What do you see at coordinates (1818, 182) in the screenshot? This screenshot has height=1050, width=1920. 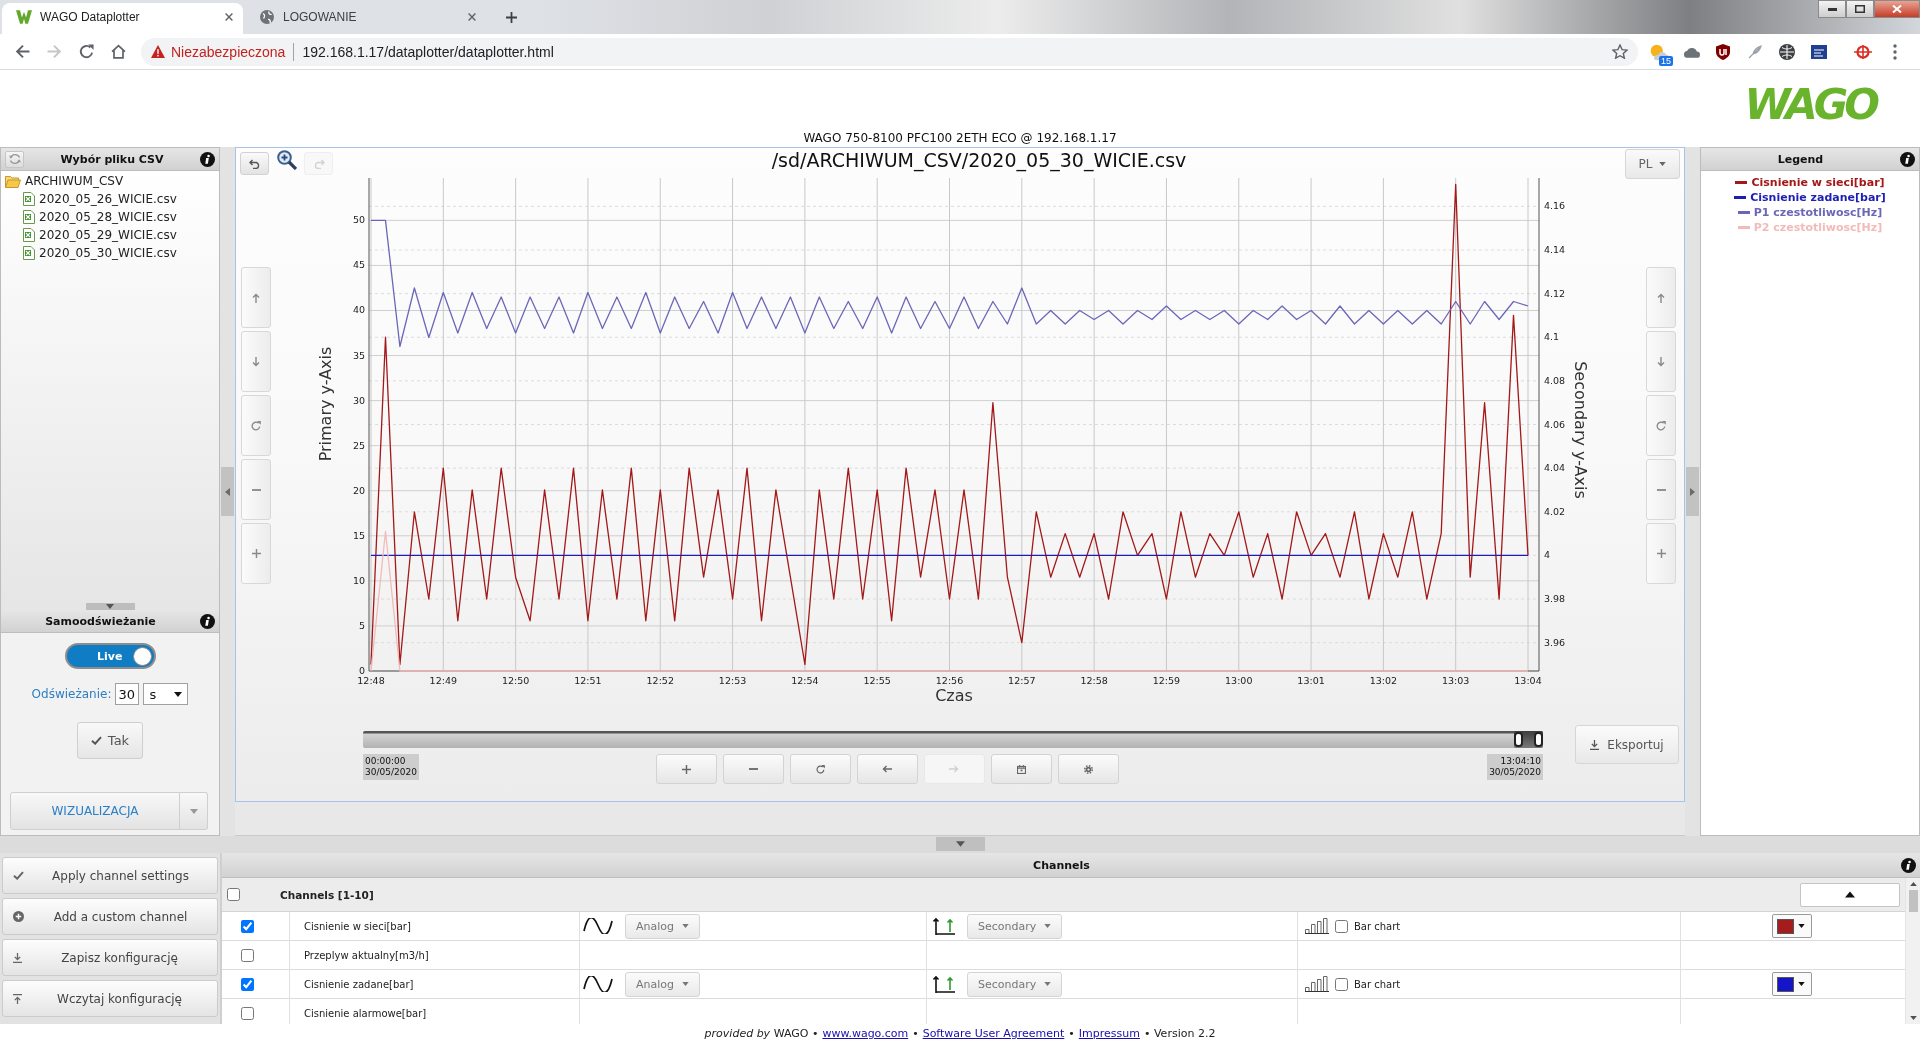 I see `legend-label: Cisnienie w sieci[bar]` at bounding box center [1818, 182].